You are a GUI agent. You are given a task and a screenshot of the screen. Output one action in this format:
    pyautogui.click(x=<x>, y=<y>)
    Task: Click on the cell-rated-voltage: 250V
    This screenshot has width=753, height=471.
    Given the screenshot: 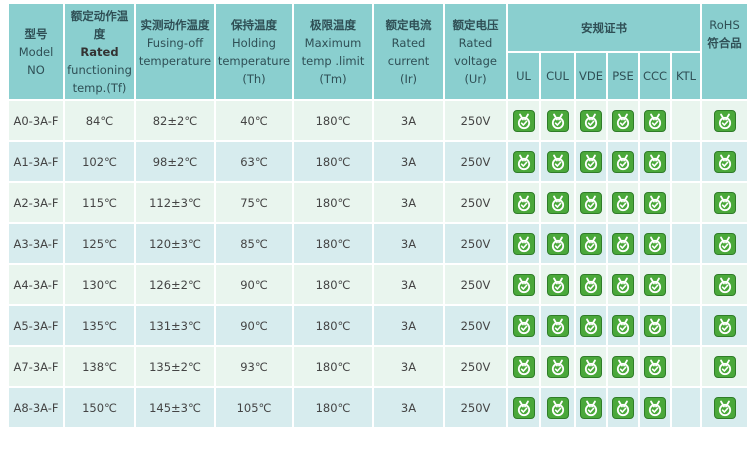 What is the action you would take?
    pyautogui.click(x=475, y=202)
    